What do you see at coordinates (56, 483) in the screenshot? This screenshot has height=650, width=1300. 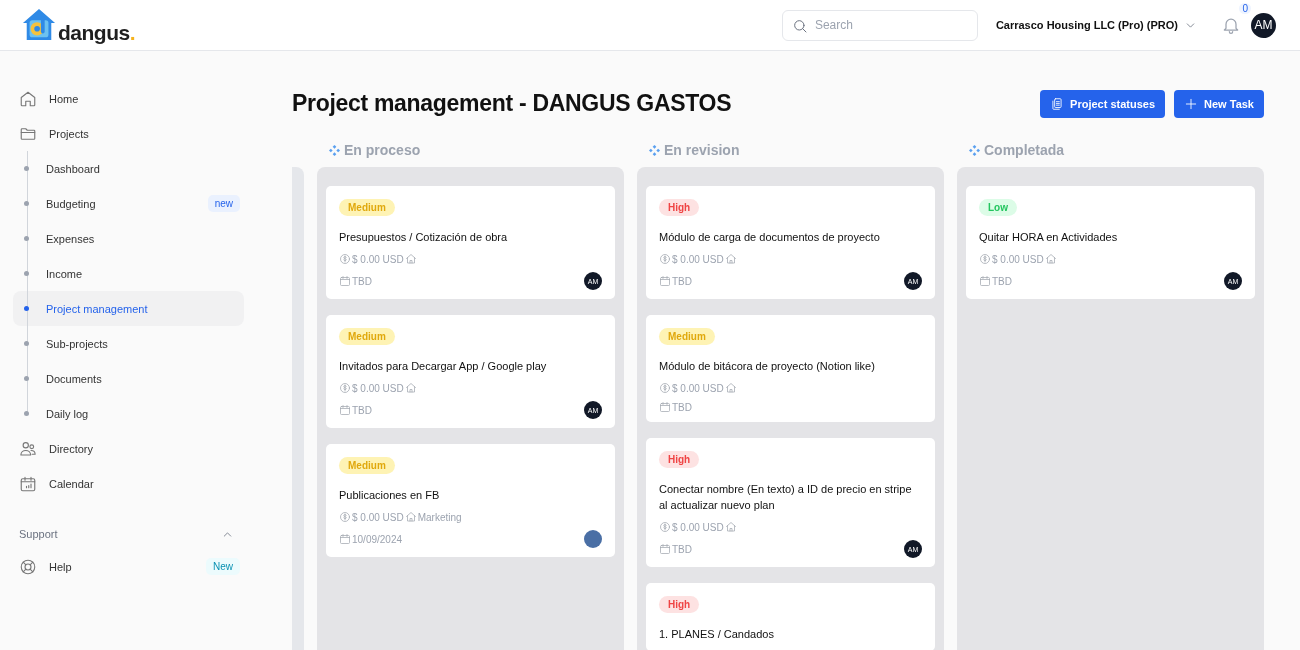 I see `sidebar-item: Calendar` at bounding box center [56, 483].